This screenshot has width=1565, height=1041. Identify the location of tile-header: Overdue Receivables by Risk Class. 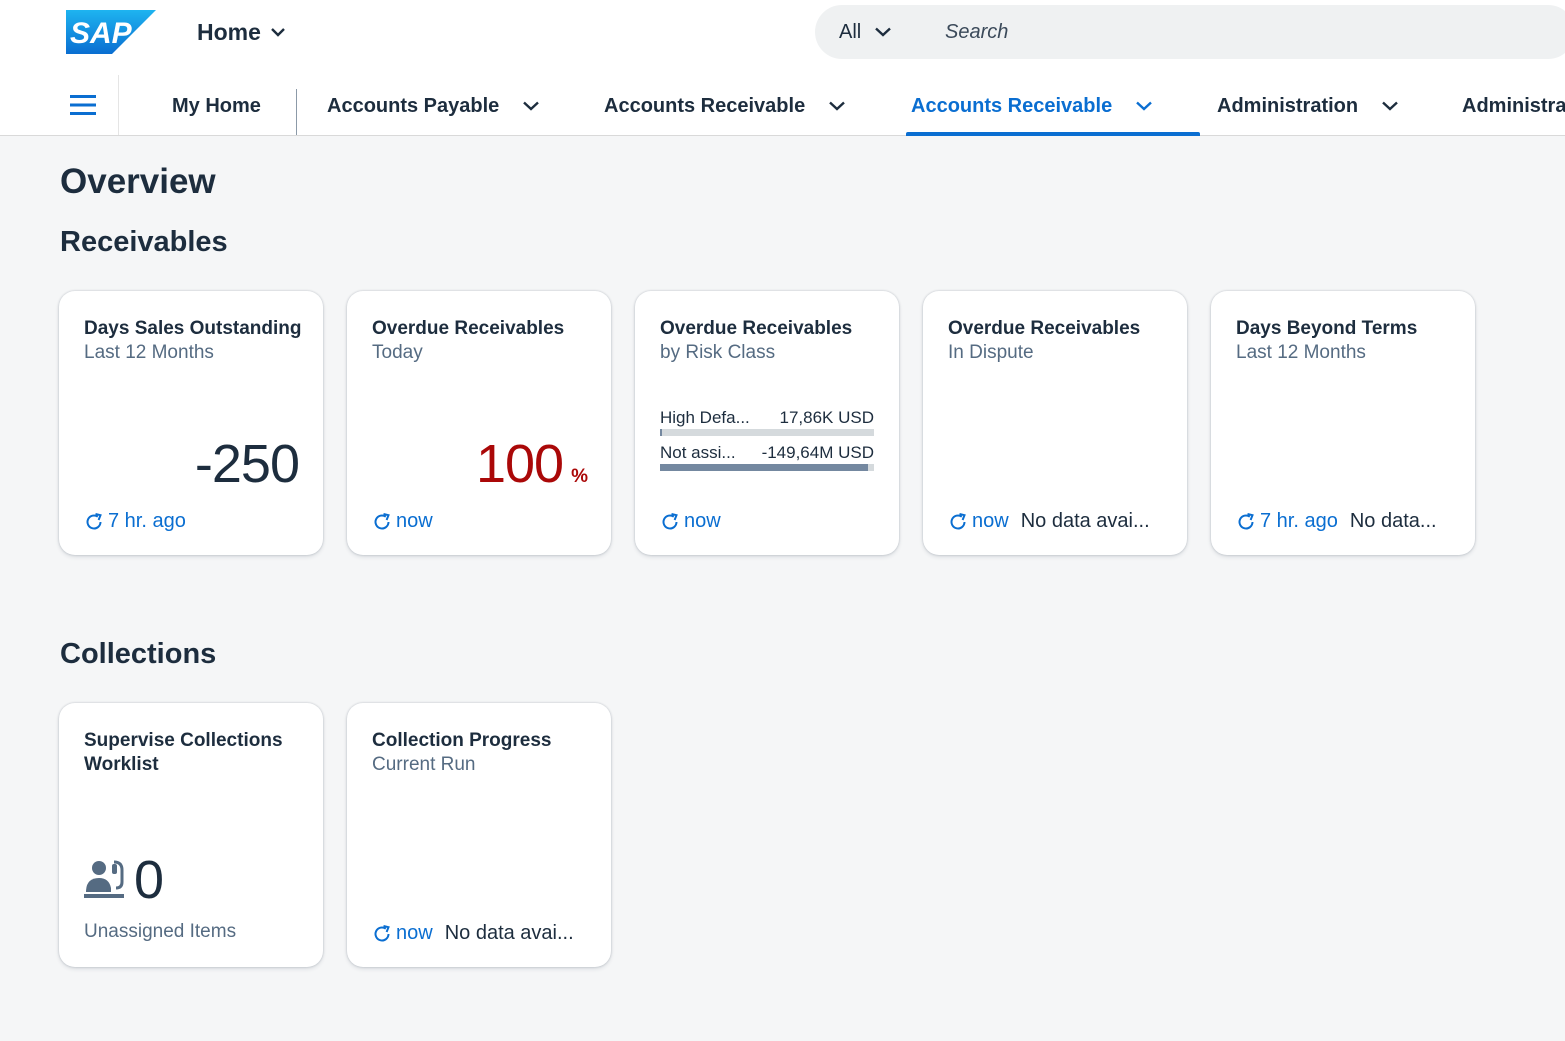
(770, 341).